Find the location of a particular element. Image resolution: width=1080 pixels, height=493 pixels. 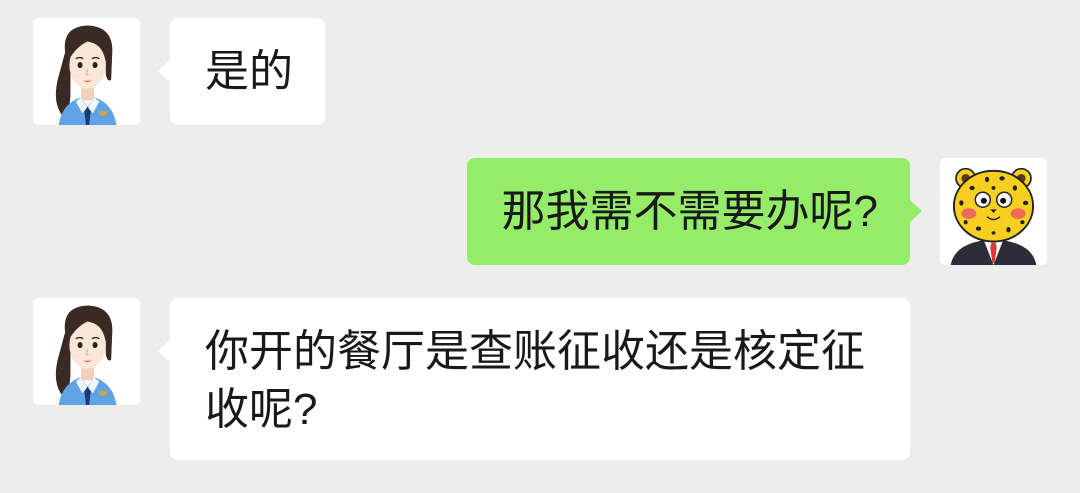

message-text: 那我需不需要办呢? is located at coordinates (689, 211).